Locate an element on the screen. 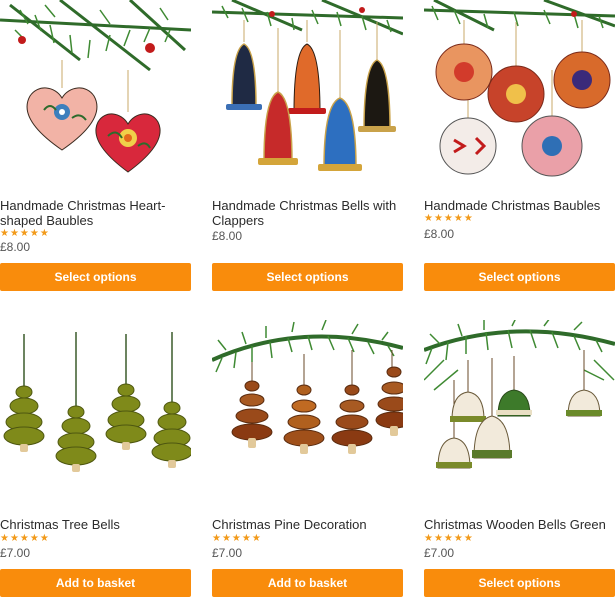 The height and width of the screenshot is (597, 615). product-image-pine-decoration is located at coordinates (307, 412).